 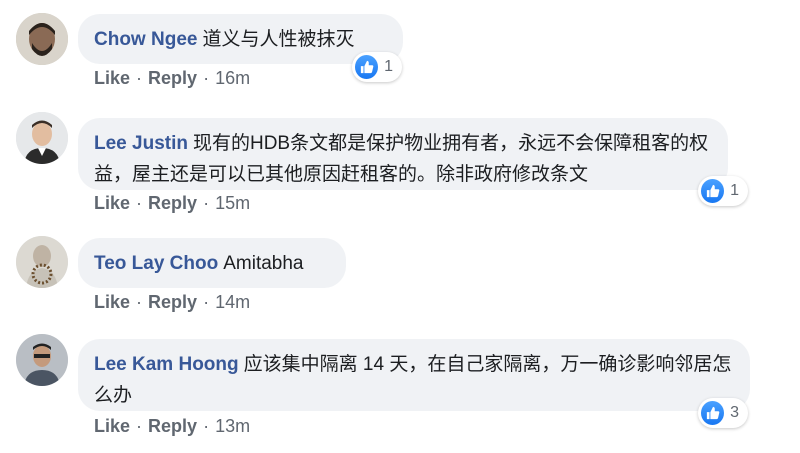 What do you see at coordinates (734, 412) in the screenshot?
I see `reaction-number: 3` at bounding box center [734, 412].